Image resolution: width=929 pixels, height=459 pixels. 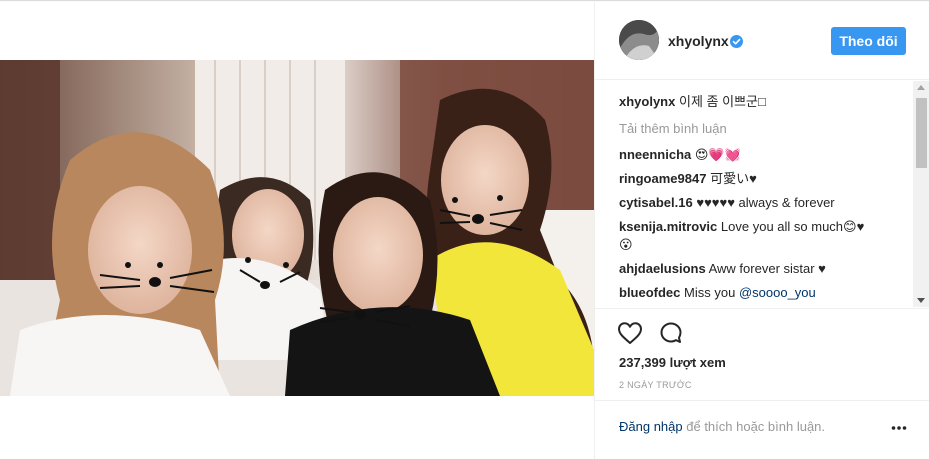 I want to click on comment-username: blueofdec, so click(x=649, y=292).